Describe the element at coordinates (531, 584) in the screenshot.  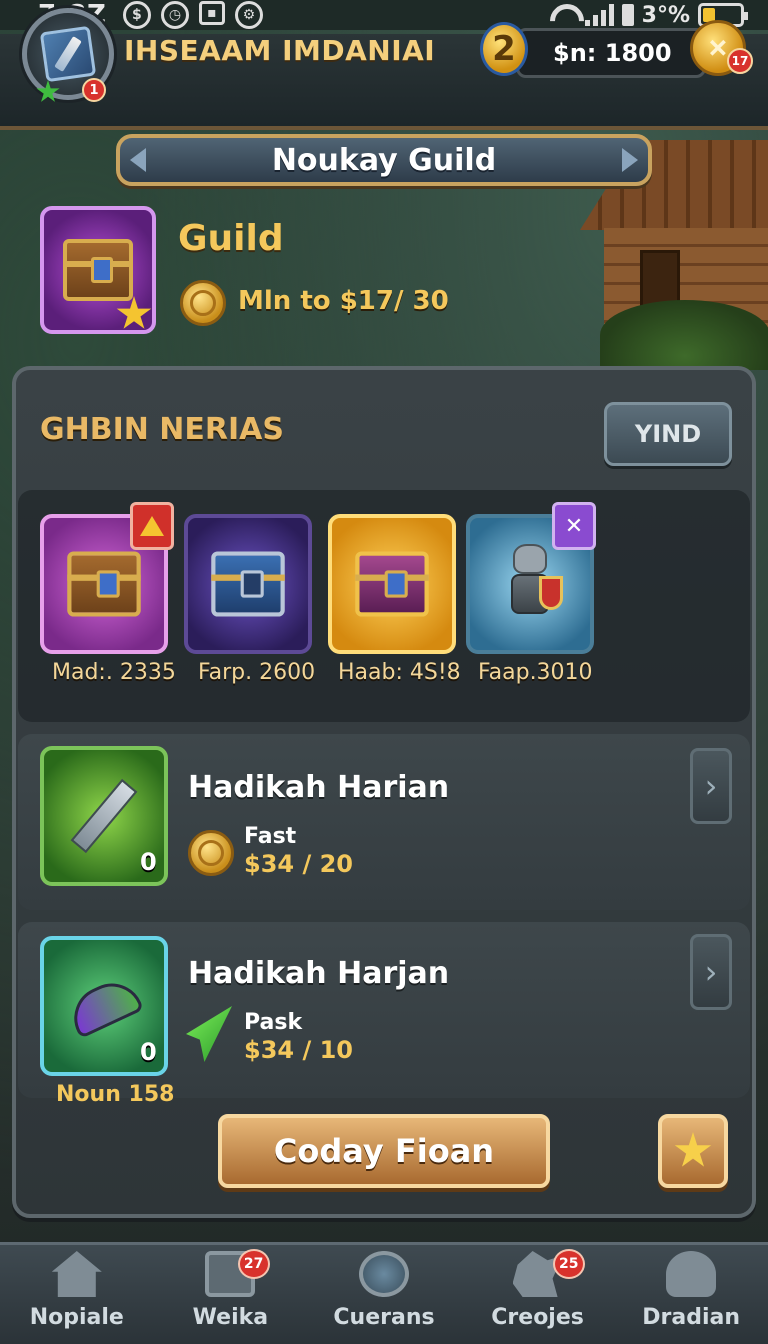
I see `knight-icon` at that location.